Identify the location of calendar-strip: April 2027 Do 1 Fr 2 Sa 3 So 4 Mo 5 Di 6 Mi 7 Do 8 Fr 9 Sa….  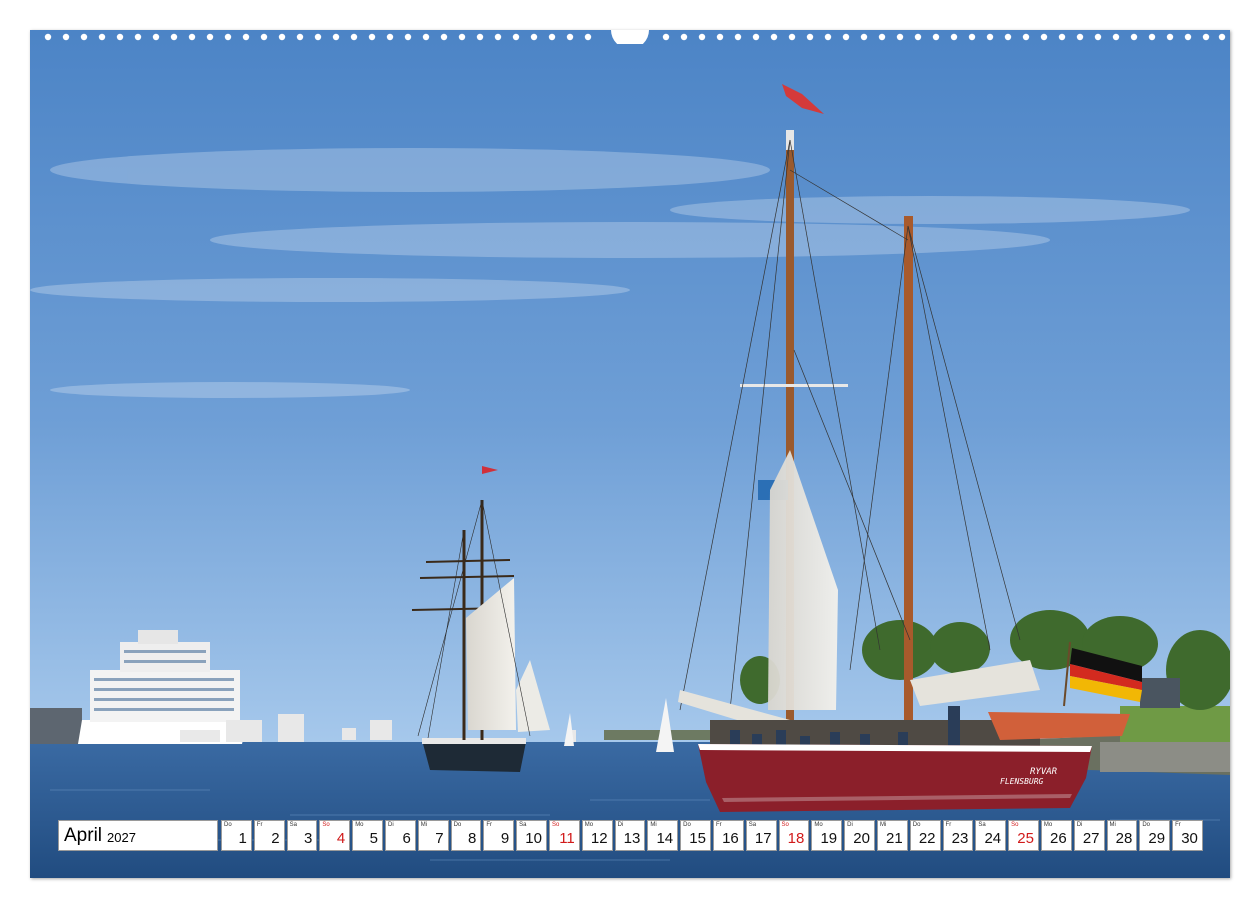
(631, 835).